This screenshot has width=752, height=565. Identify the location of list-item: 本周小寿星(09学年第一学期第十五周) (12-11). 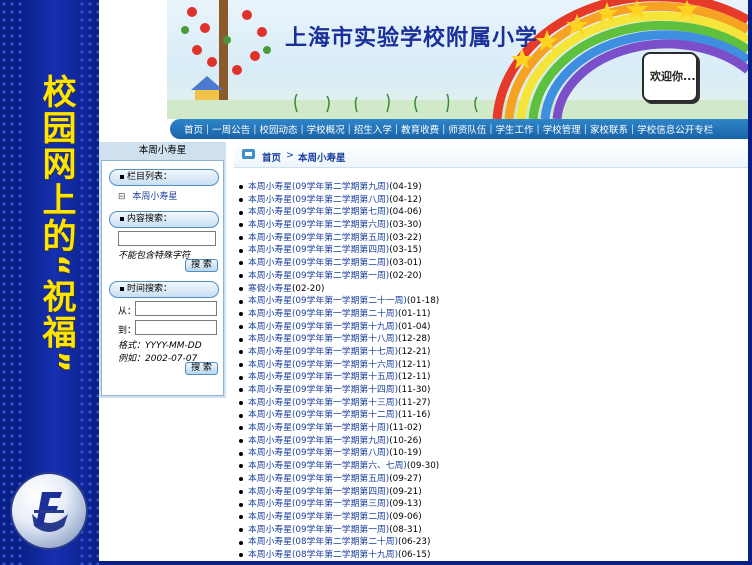
(491, 377).